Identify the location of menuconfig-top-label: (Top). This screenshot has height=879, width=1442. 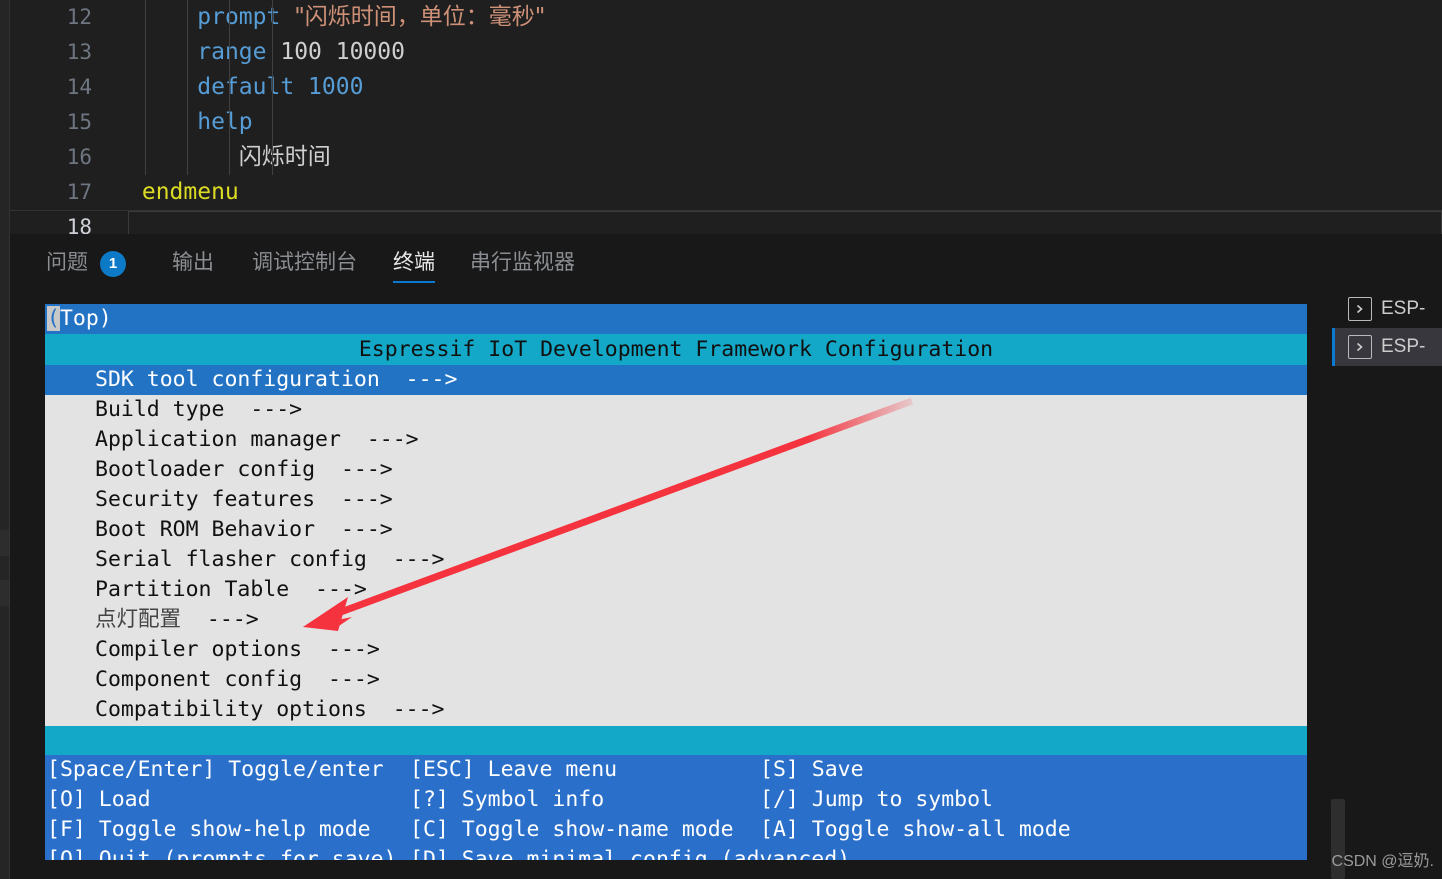
(79, 319).